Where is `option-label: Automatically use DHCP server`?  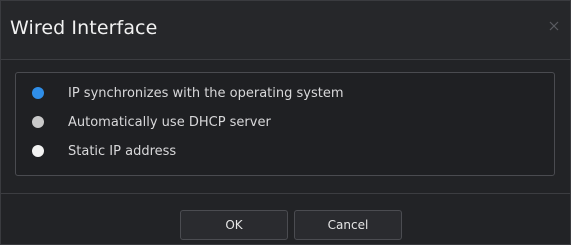
option-label: Automatically use DHCP server is located at coordinates (169, 122).